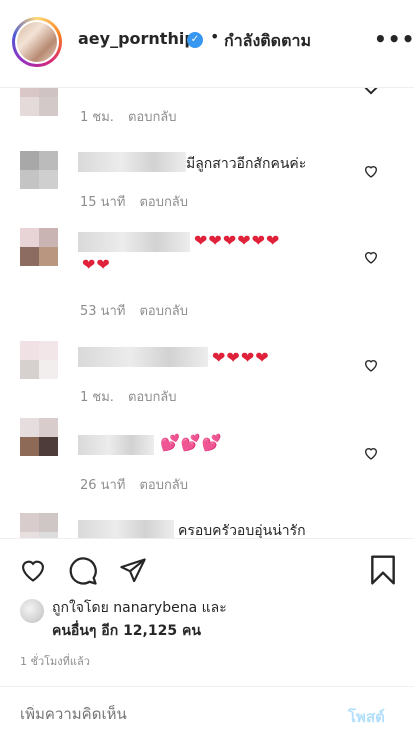 This screenshot has height=745, width=414. I want to click on verified-badge-icon: ✓, so click(195, 40).